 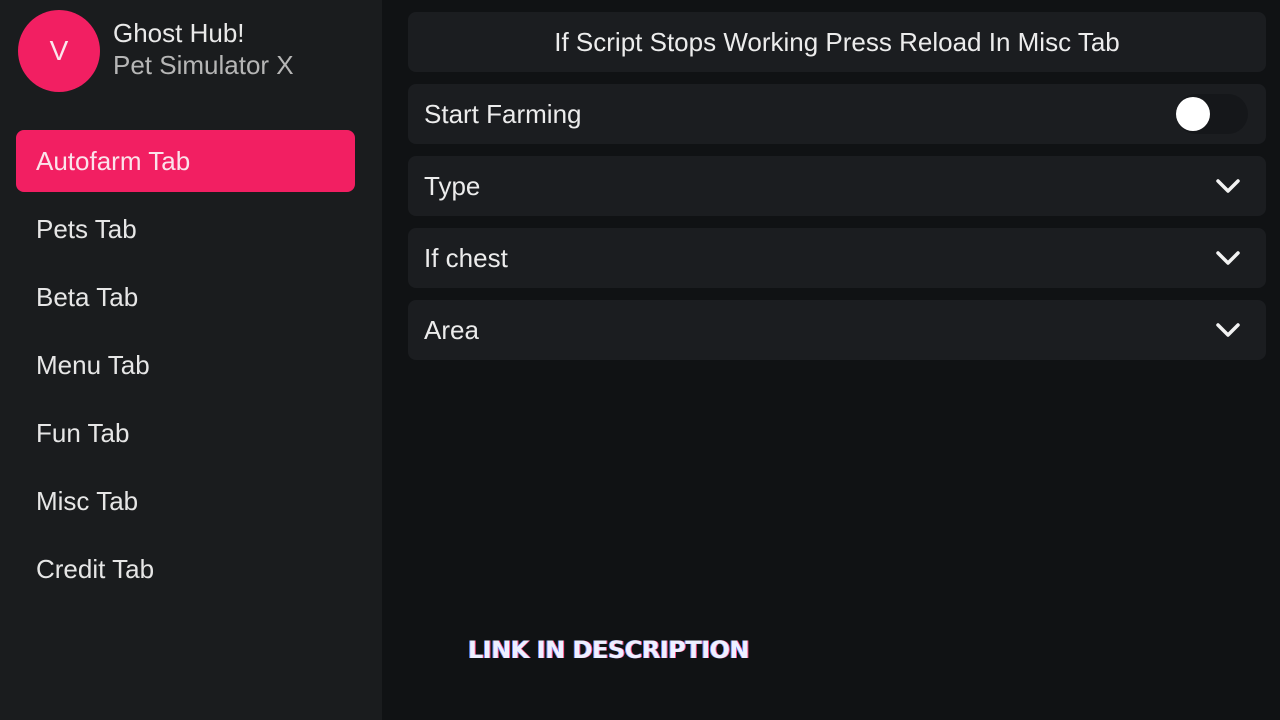 I want to click on sidebar-item-autofarm: Autofarm Tab, so click(x=185, y=161).